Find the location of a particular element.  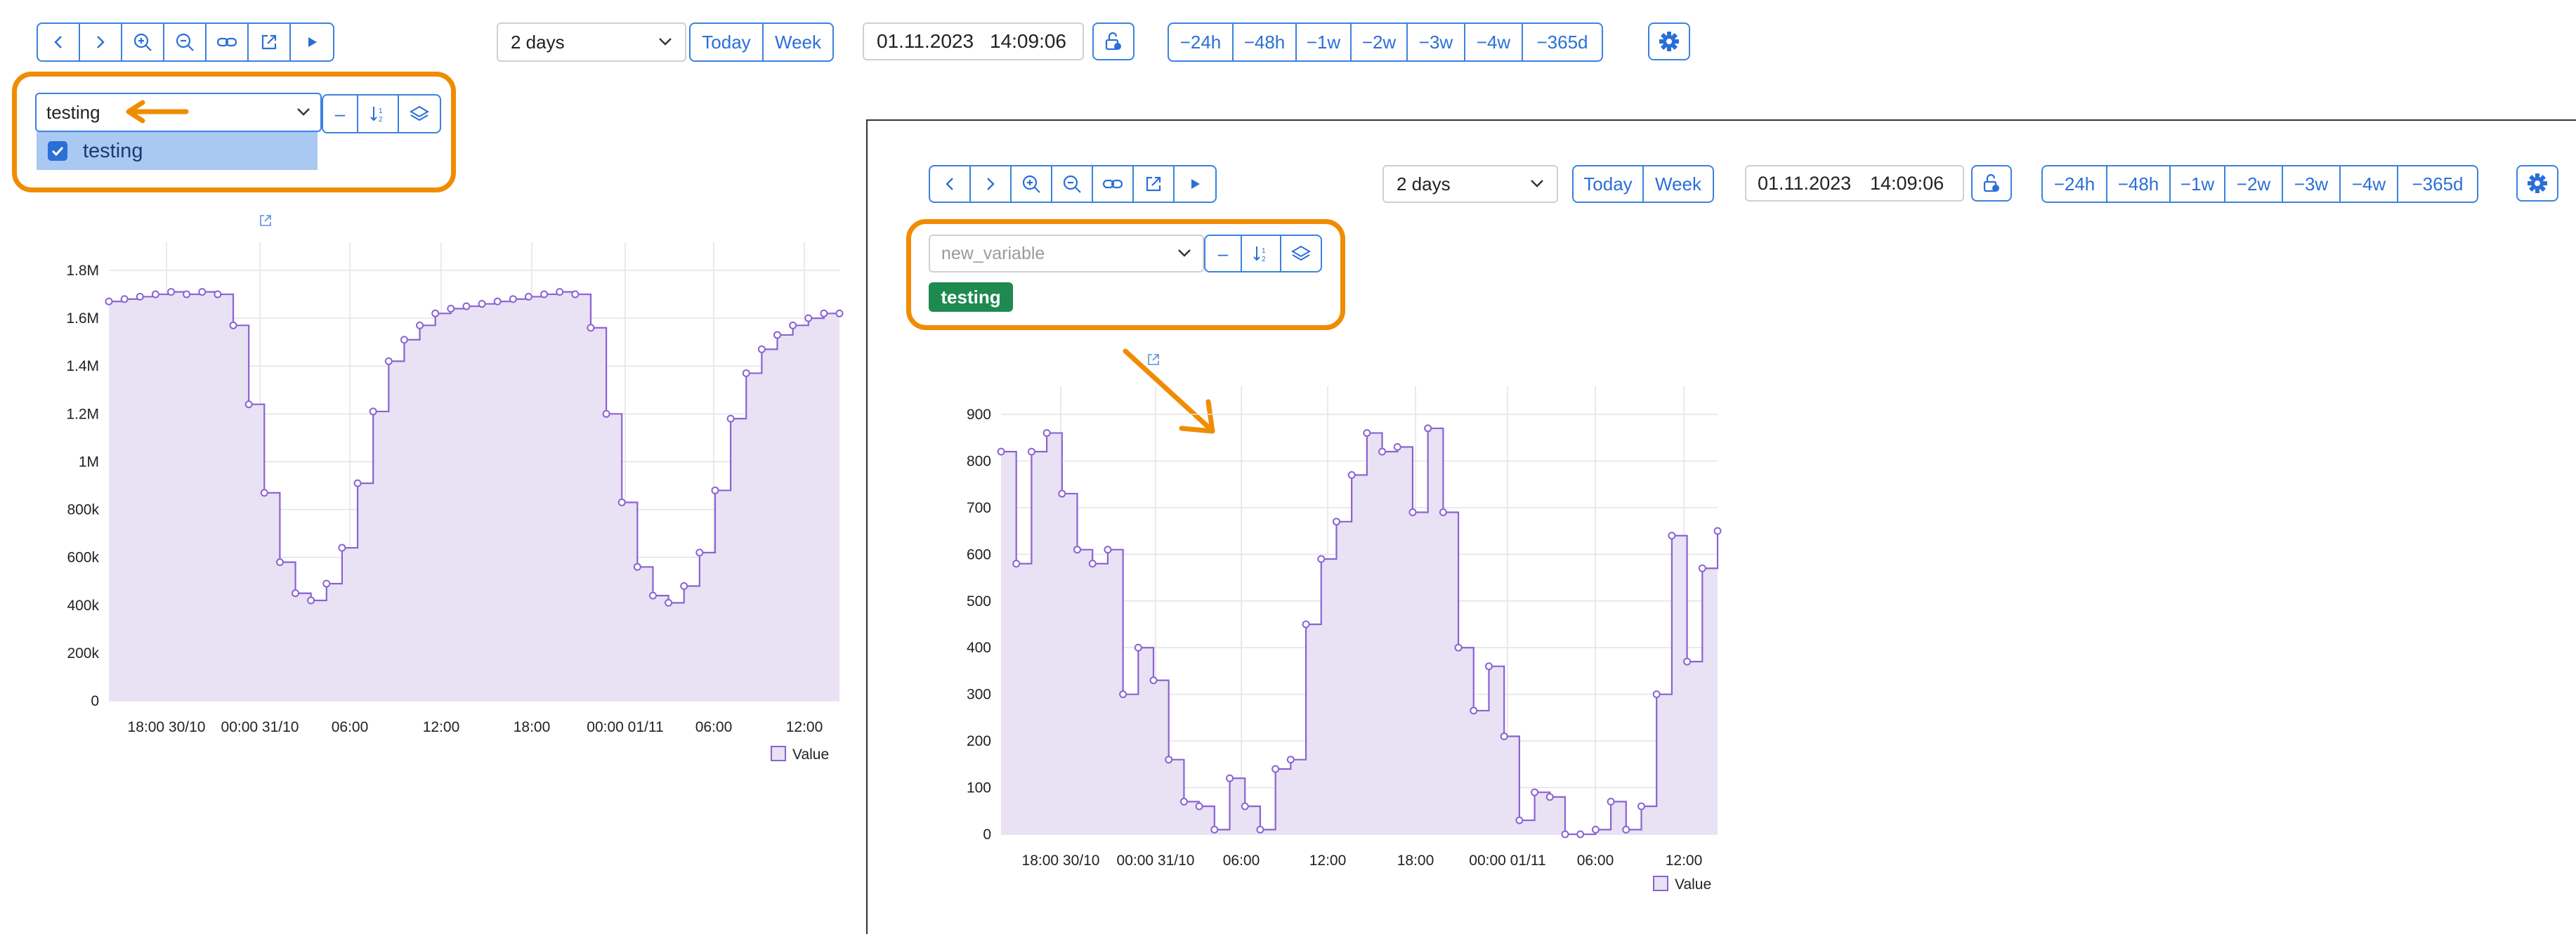

y-tick-label: 700 is located at coordinates (979, 508).